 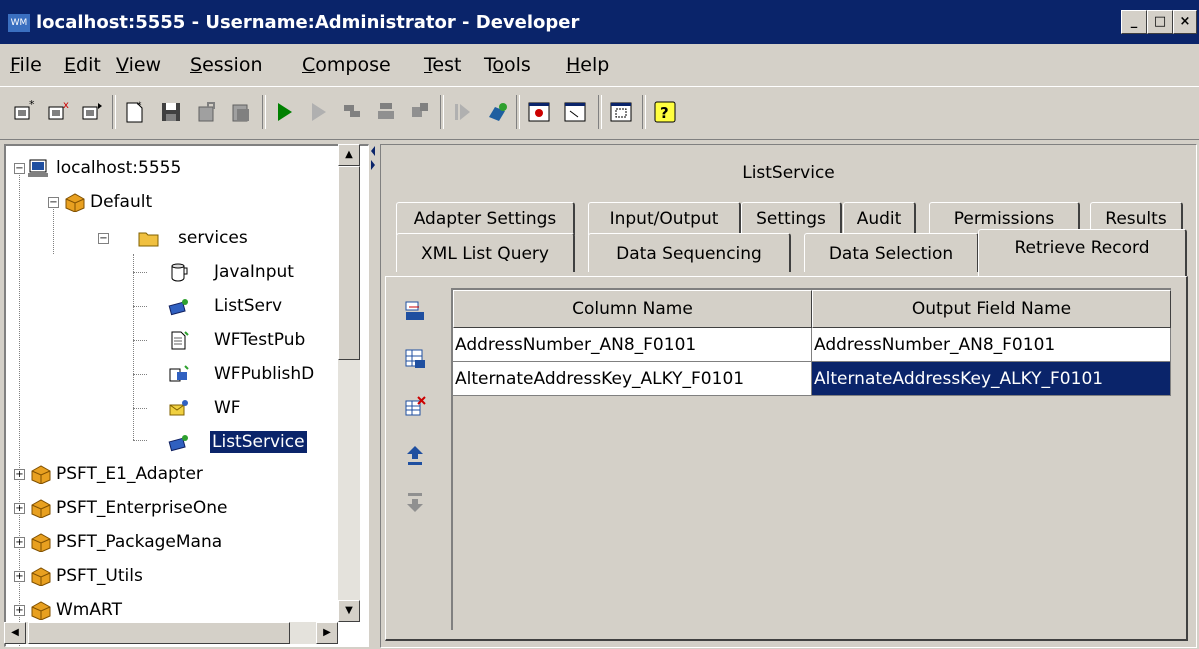 What do you see at coordinates (415, 311) in the screenshot?
I see `insert-row-icon` at bounding box center [415, 311].